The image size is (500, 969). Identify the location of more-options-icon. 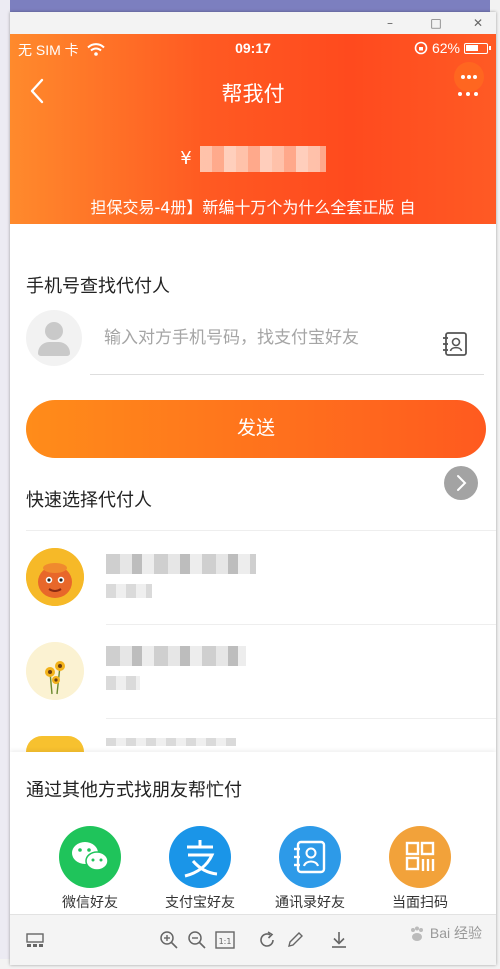
(468, 95).